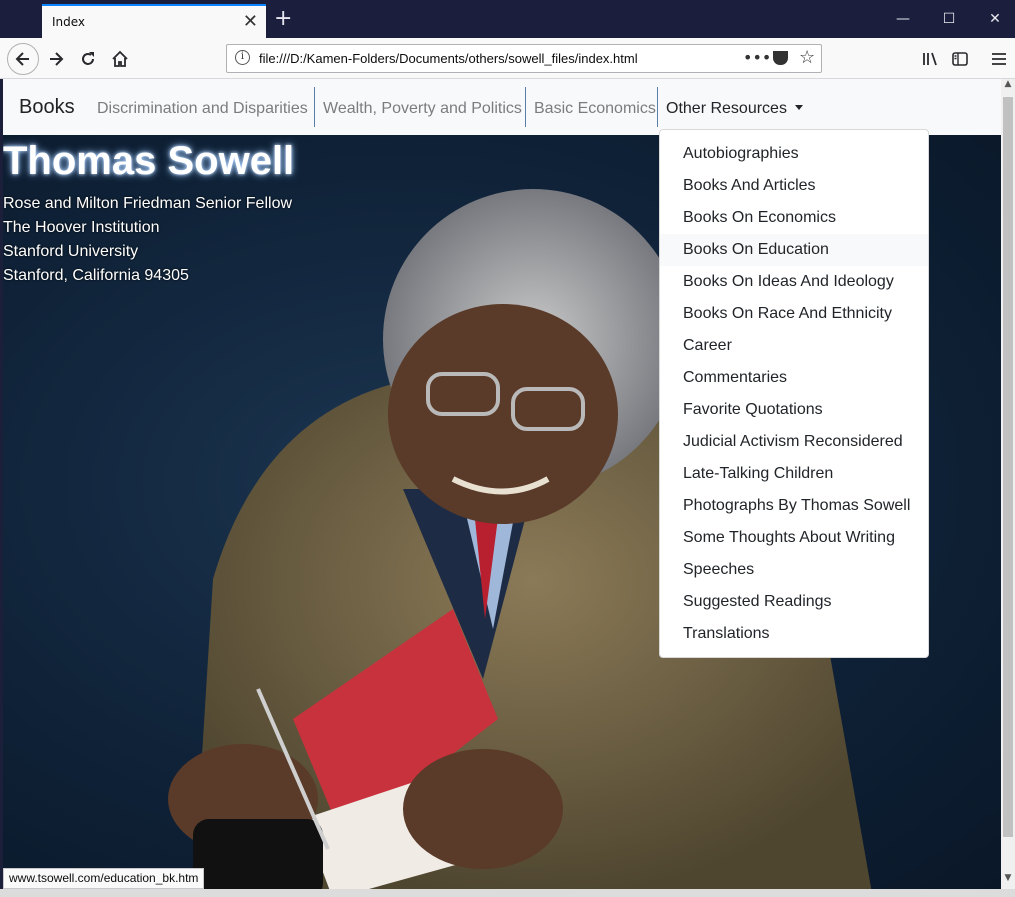 The height and width of the screenshot is (897, 1015). Describe the element at coordinates (780, 58) in the screenshot. I see `pocket-icon` at that location.